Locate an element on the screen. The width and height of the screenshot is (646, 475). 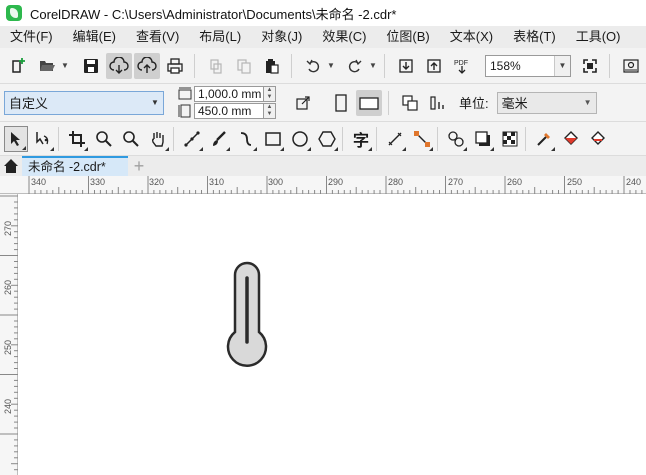
document-tab: 未命名 -2.cdr* is located at coordinates (75, 166).